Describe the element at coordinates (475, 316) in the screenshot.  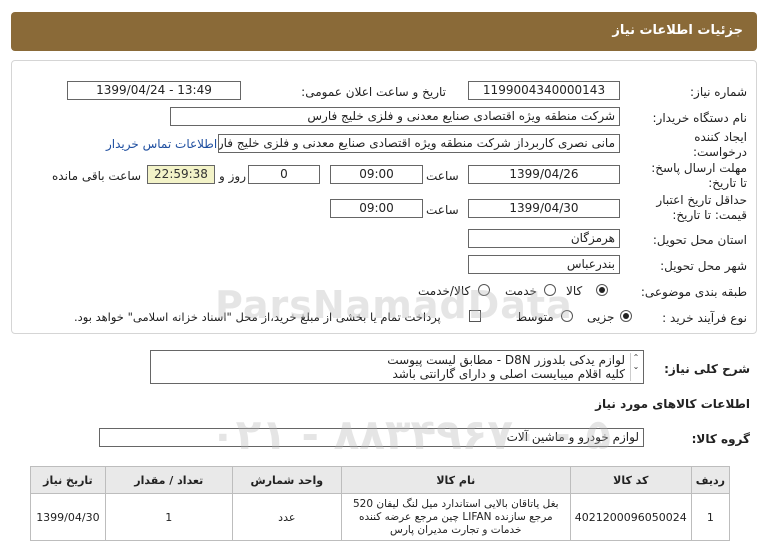
I see `treasury-payment-checkbox` at that location.